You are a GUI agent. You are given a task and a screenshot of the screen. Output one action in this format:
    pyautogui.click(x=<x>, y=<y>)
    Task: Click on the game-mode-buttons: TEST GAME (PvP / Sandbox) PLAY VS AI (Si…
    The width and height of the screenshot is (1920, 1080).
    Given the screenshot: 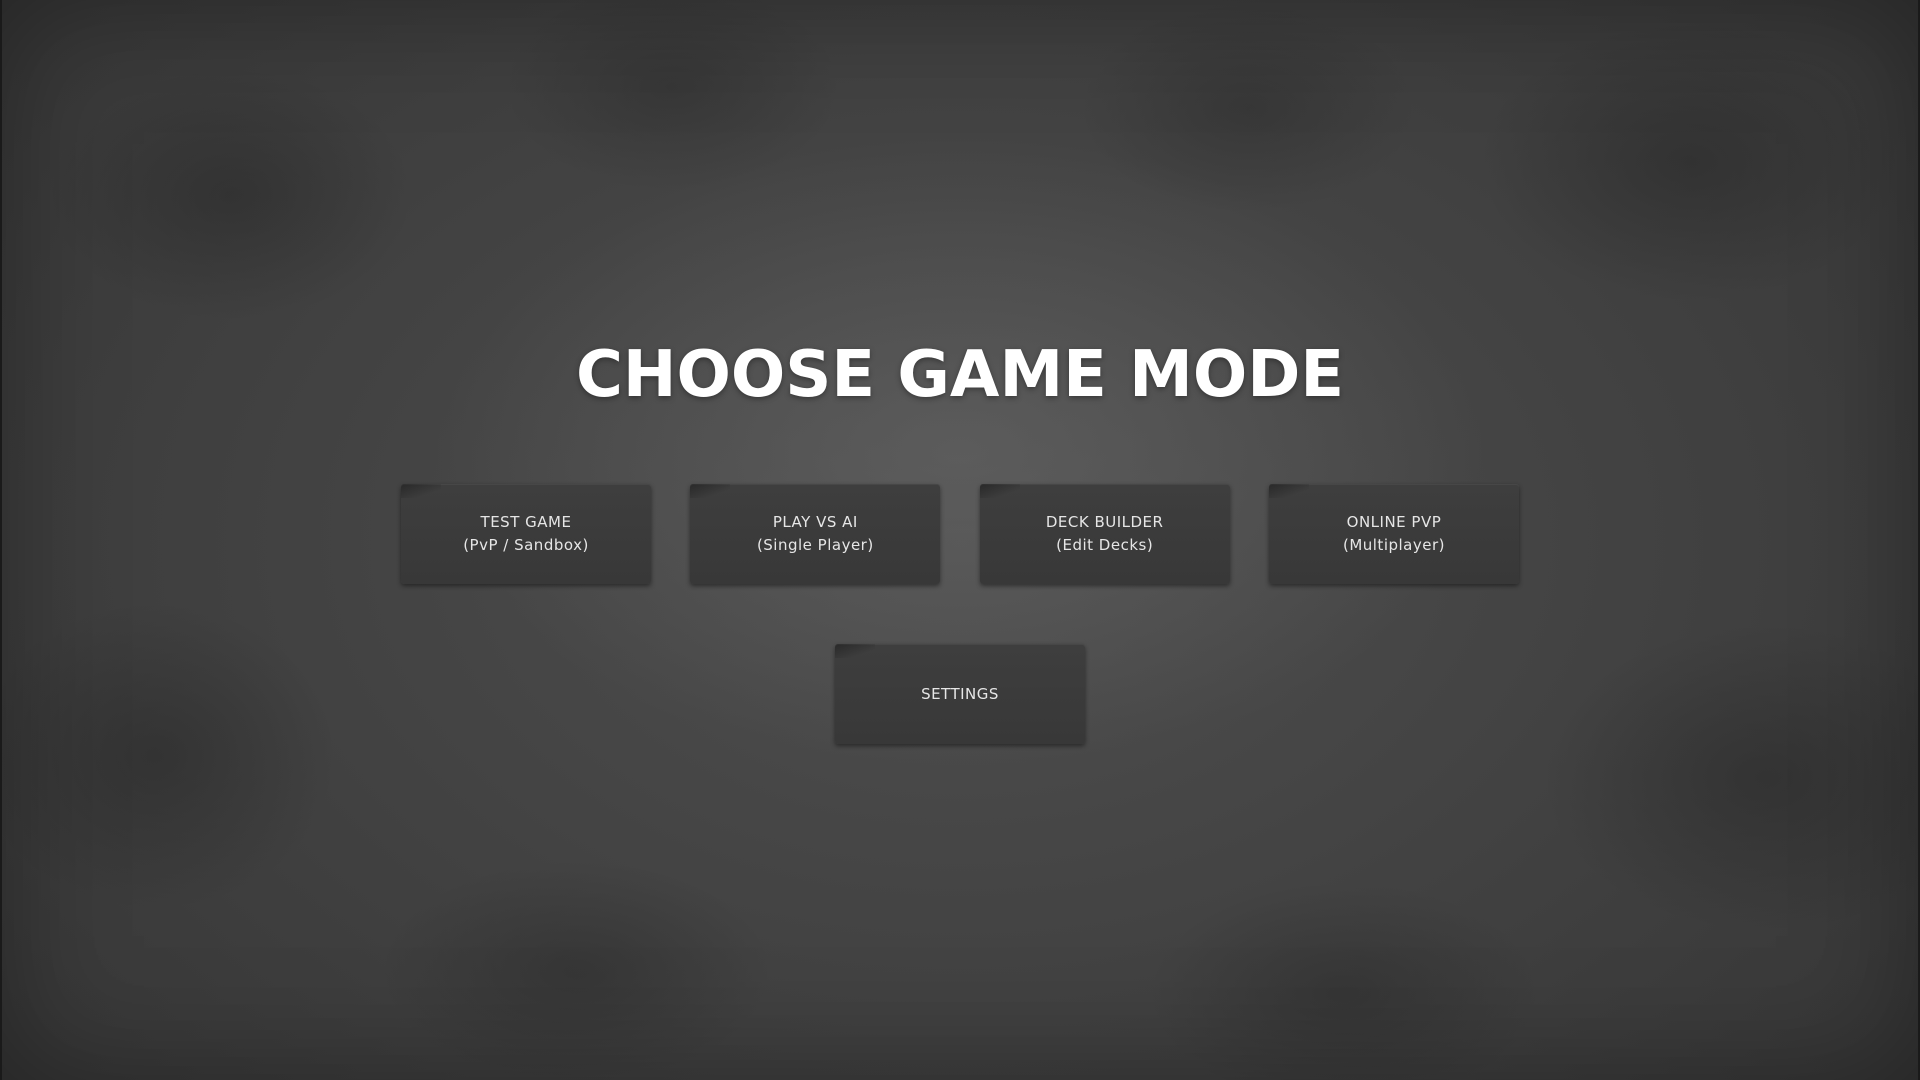 What is the action you would take?
    pyautogui.click(x=960, y=534)
    